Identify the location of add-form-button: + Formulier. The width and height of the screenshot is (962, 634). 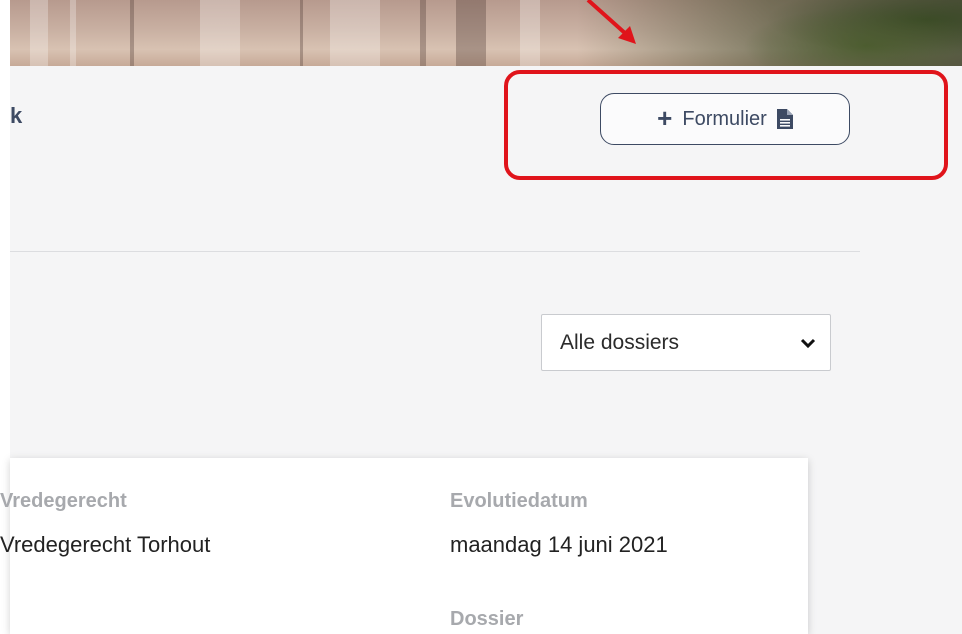
(725, 119).